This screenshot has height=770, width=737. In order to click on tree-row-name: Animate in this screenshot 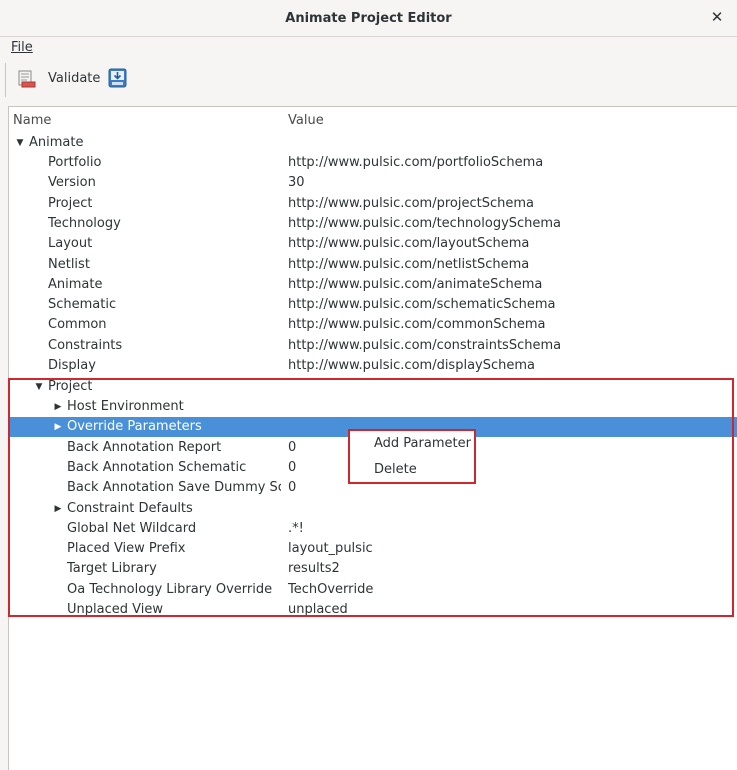, I will do `click(75, 284)`.